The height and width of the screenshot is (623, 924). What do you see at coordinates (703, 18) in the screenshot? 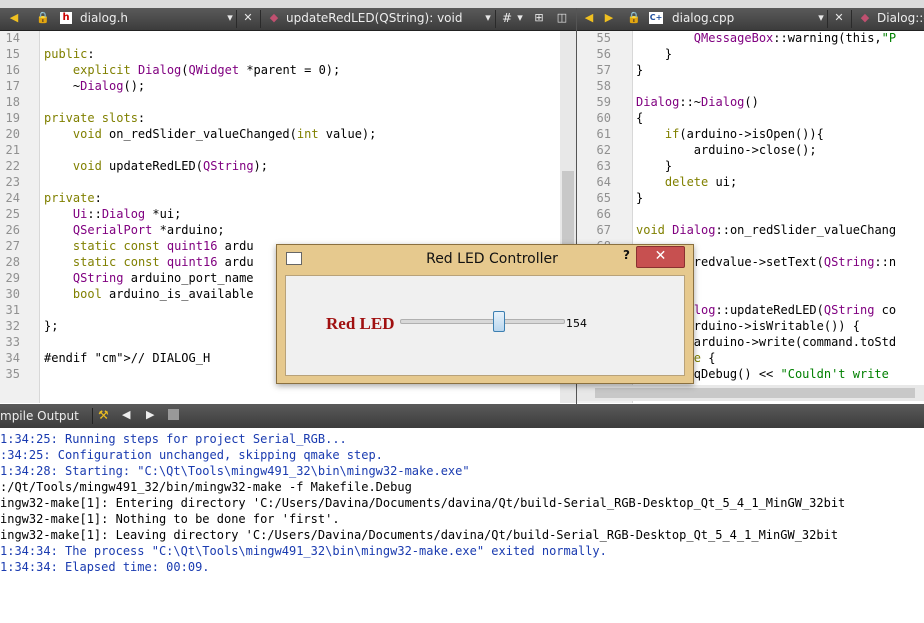
I see `right-file-selector: dialog.cpp` at bounding box center [703, 18].